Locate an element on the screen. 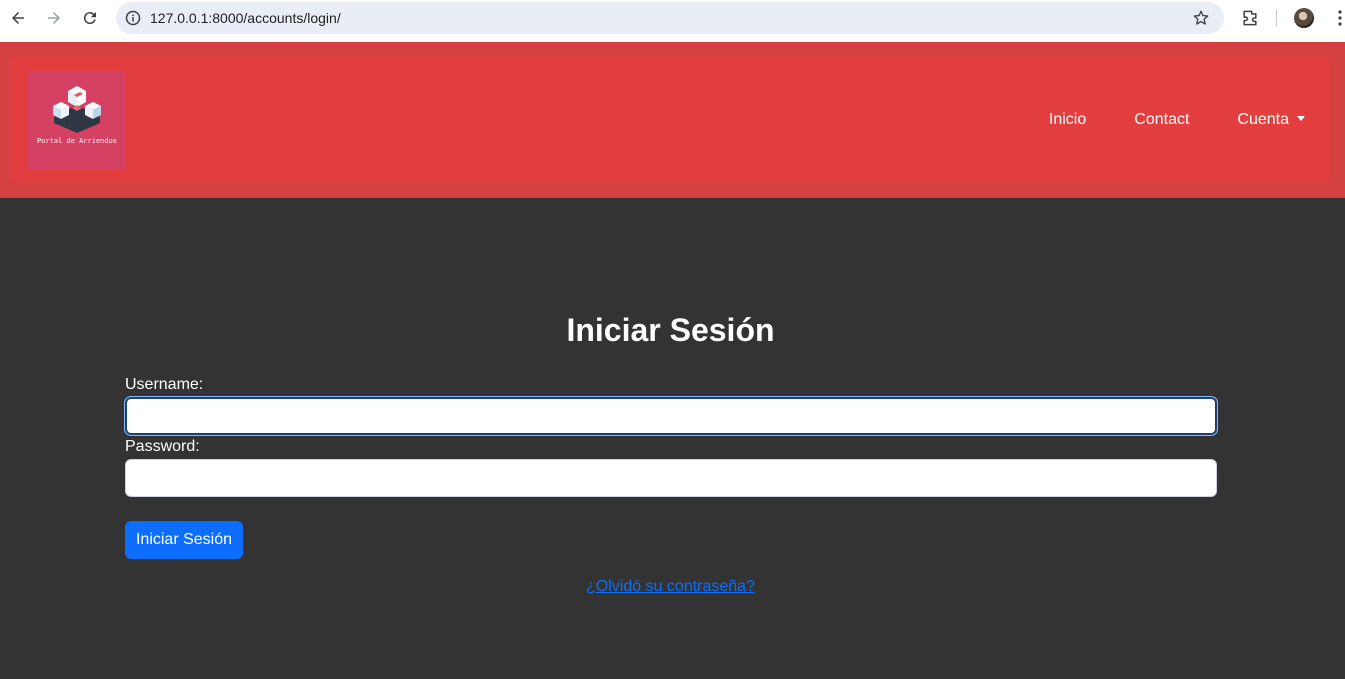 The image size is (1345, 679). logo-cubes-icon is located at coordinates (77, 109).